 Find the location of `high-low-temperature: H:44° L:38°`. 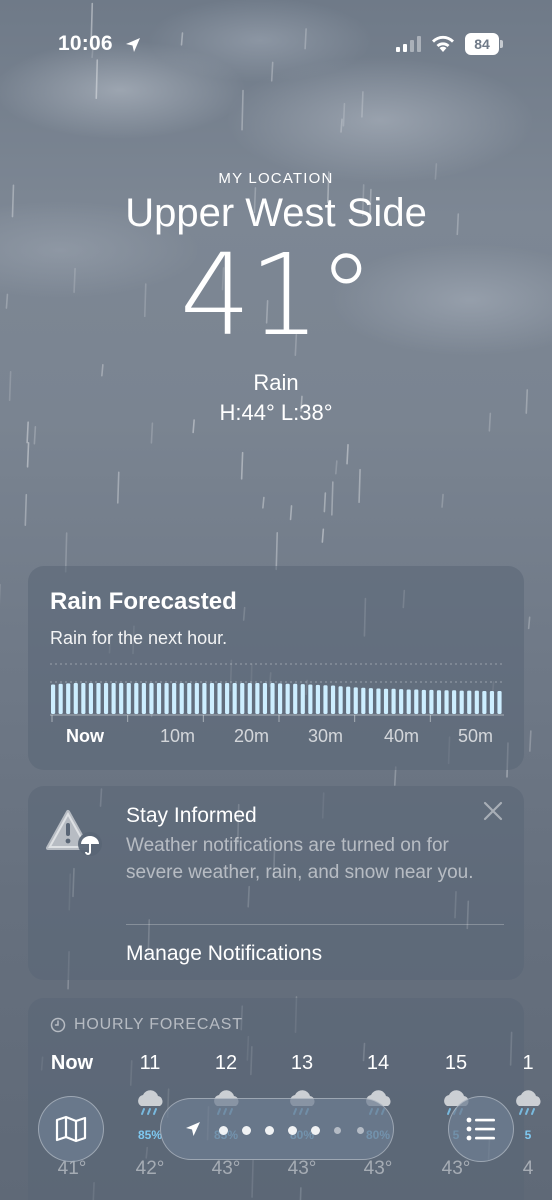

high-low-temperature: H:44° L:38° is located at coordinates (276, 412).